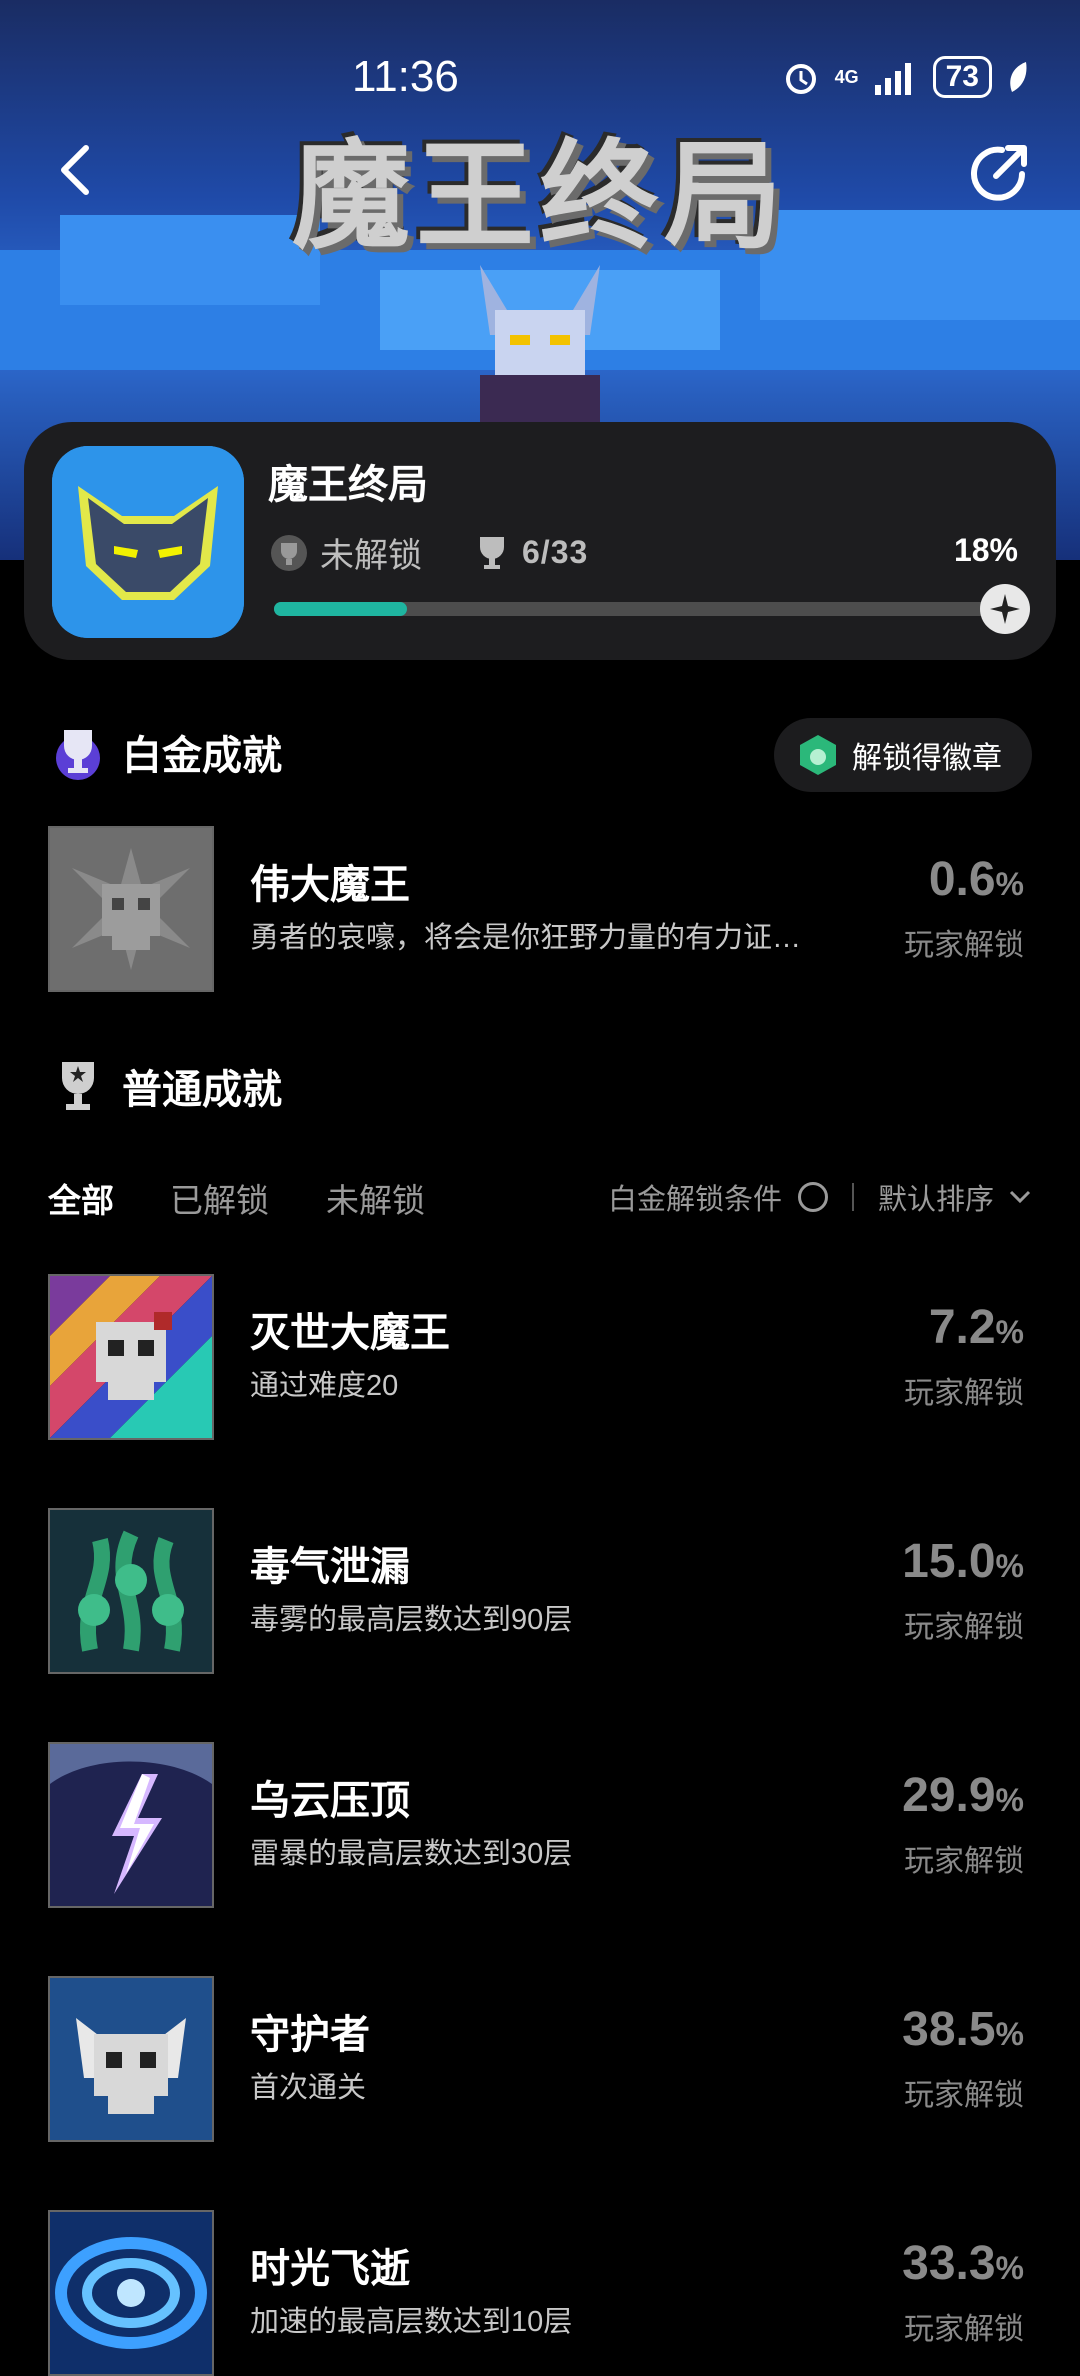 Image resolution: width=1080 pixels, height=2376 pixels. What do you see at coordinates (548, 2293) in the screenshot?
I see `achievement-row: 时光飞逝 加速的最高层数达到10层 33.3% 玩家解锁` at bounding box center [548, 2293].